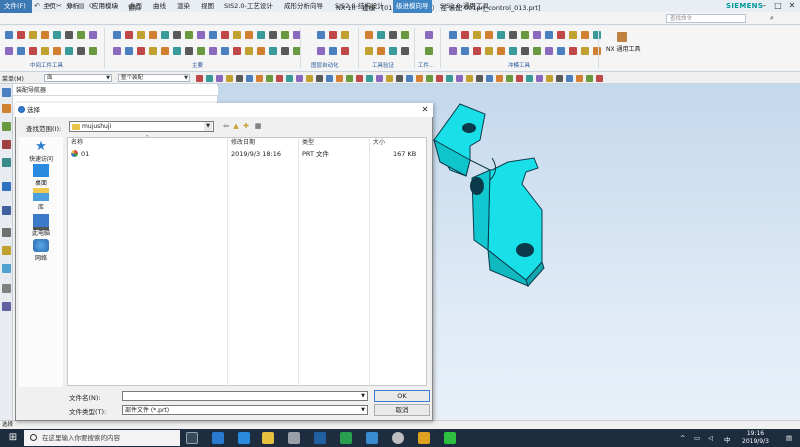  What do you see at coordinates (6, 108) in the screenshot?
I see `constraint-navigator-icon` at bounding box center [6, 108].